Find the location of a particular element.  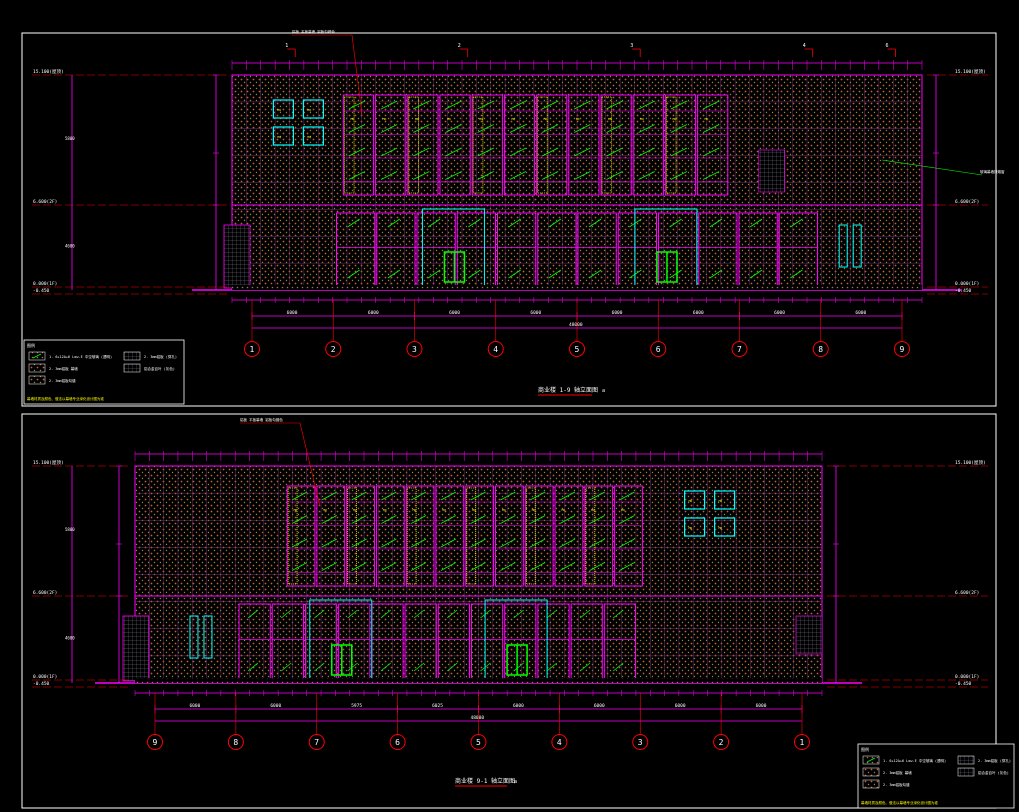

upper-title-scale: a is located at coordinates (603, 391).